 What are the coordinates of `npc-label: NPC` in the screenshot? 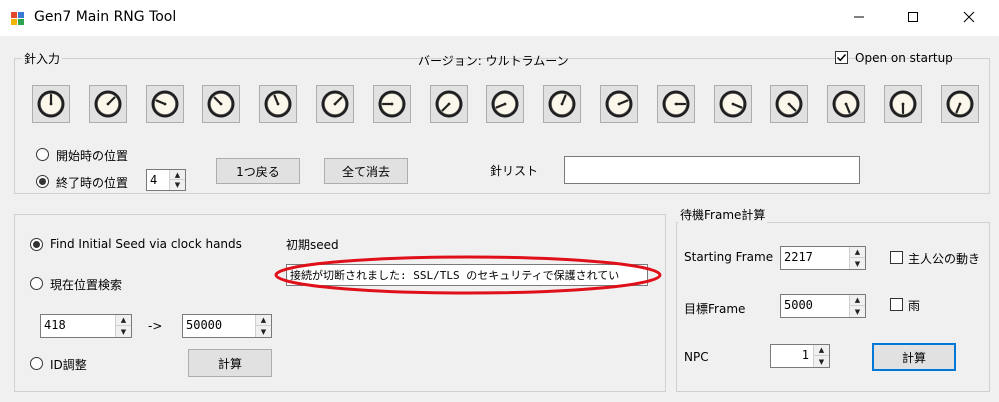 It's located at (696, 357).